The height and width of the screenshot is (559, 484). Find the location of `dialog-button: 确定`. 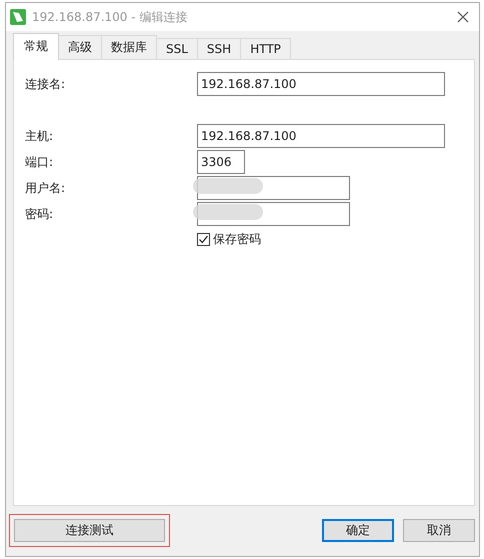

dialog-button: 确定 is located at coordinates (358, 530).